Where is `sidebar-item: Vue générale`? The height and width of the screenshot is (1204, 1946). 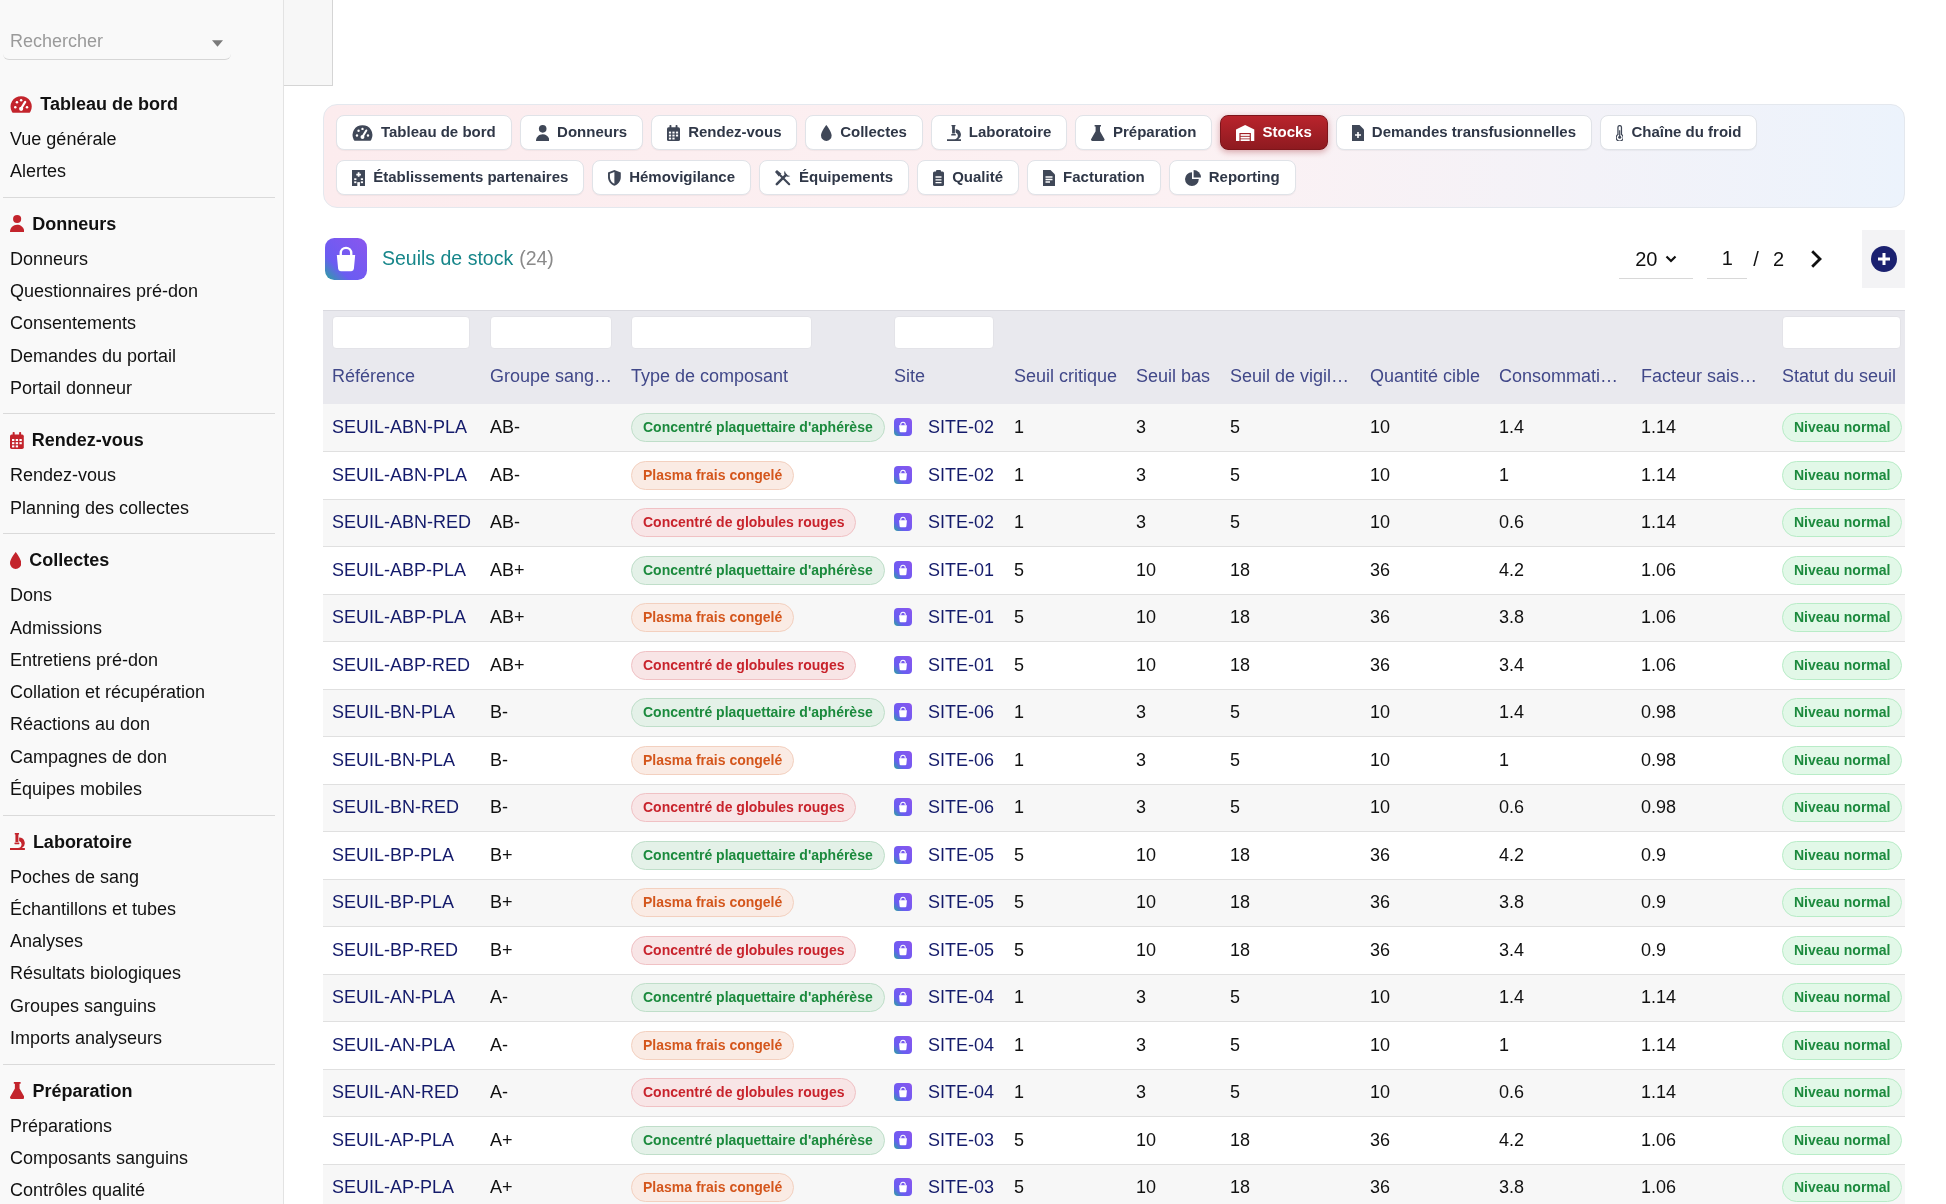
sidebar-item: Vue générale is located at coordinates (63, 139).